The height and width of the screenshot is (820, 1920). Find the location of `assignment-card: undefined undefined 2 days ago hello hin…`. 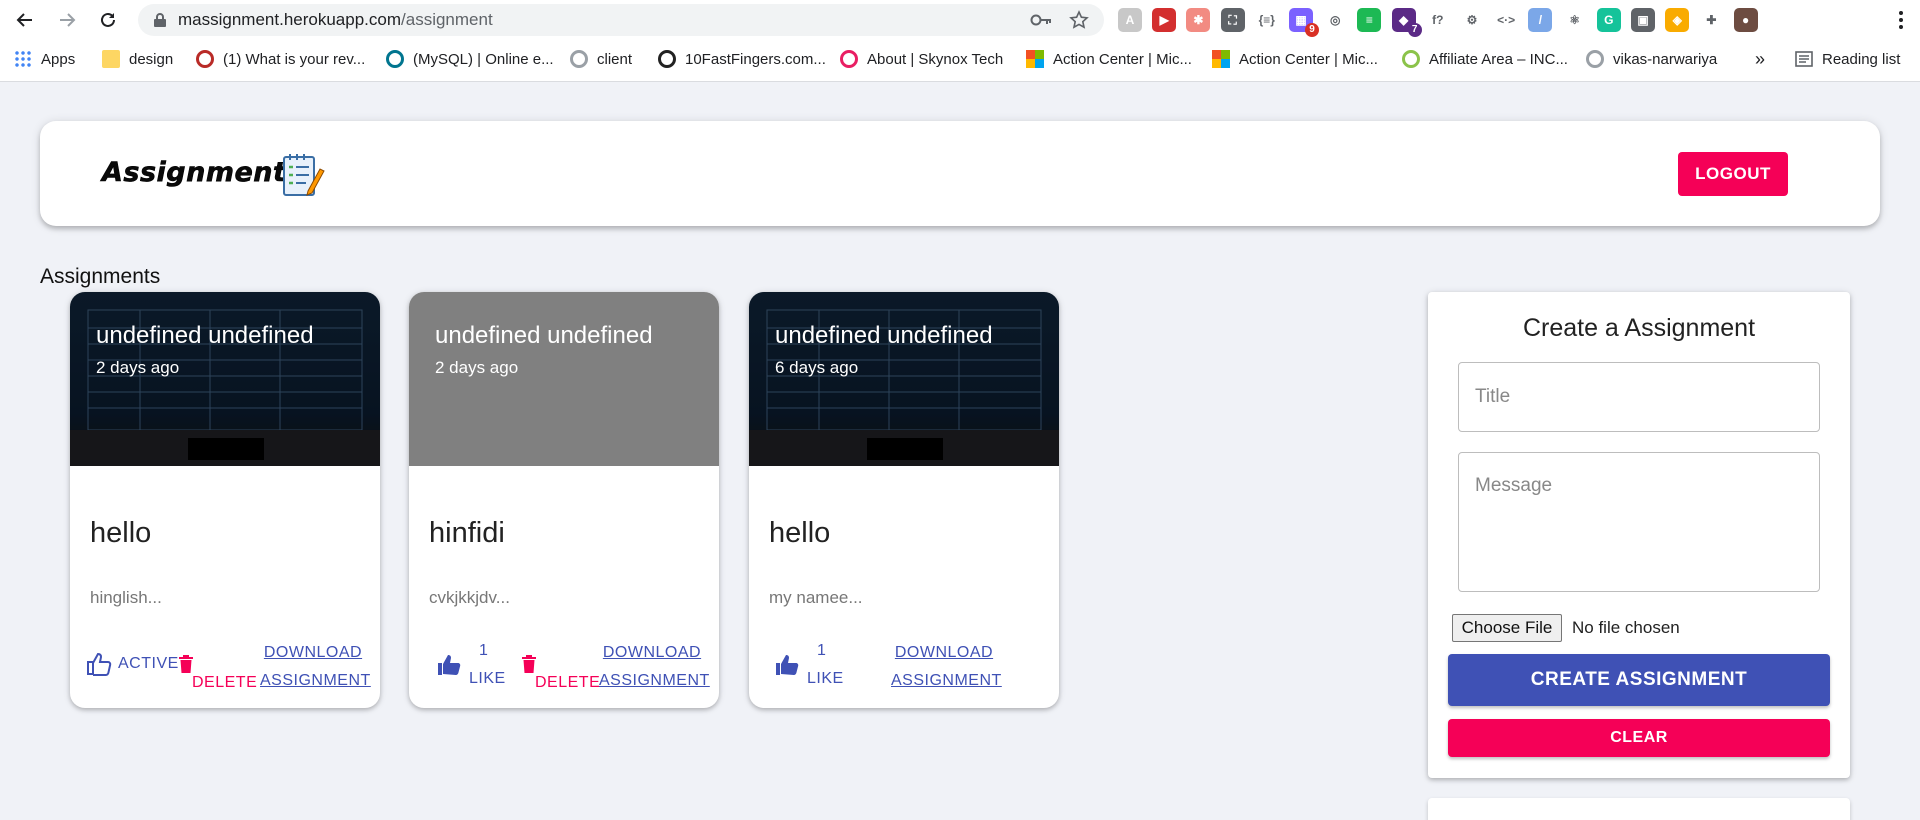

assignment-card: undefined undefined 2 days ago hello hin… is located at coordinates (225, 500).